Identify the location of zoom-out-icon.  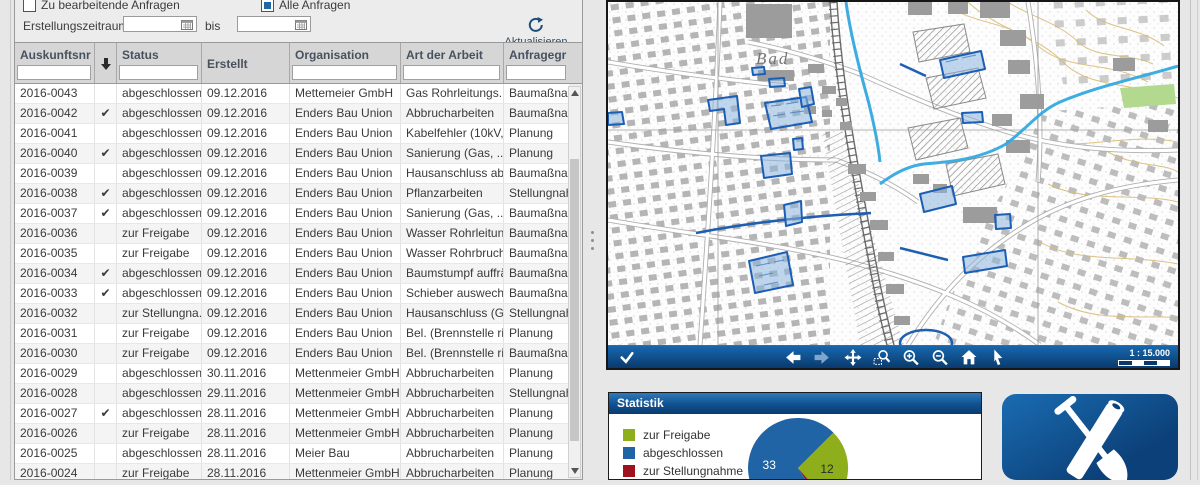
(940, 357).